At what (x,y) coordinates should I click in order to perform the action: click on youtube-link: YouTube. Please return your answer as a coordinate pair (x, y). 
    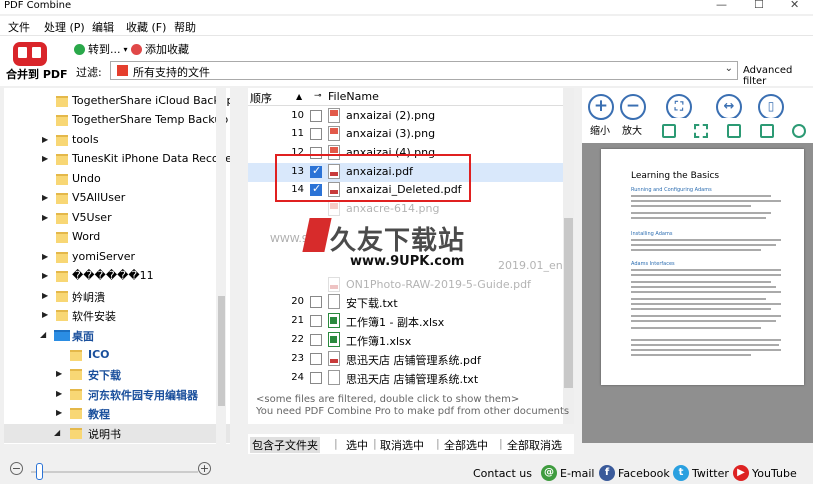
    Looking at the image, I should click on (774, 473).